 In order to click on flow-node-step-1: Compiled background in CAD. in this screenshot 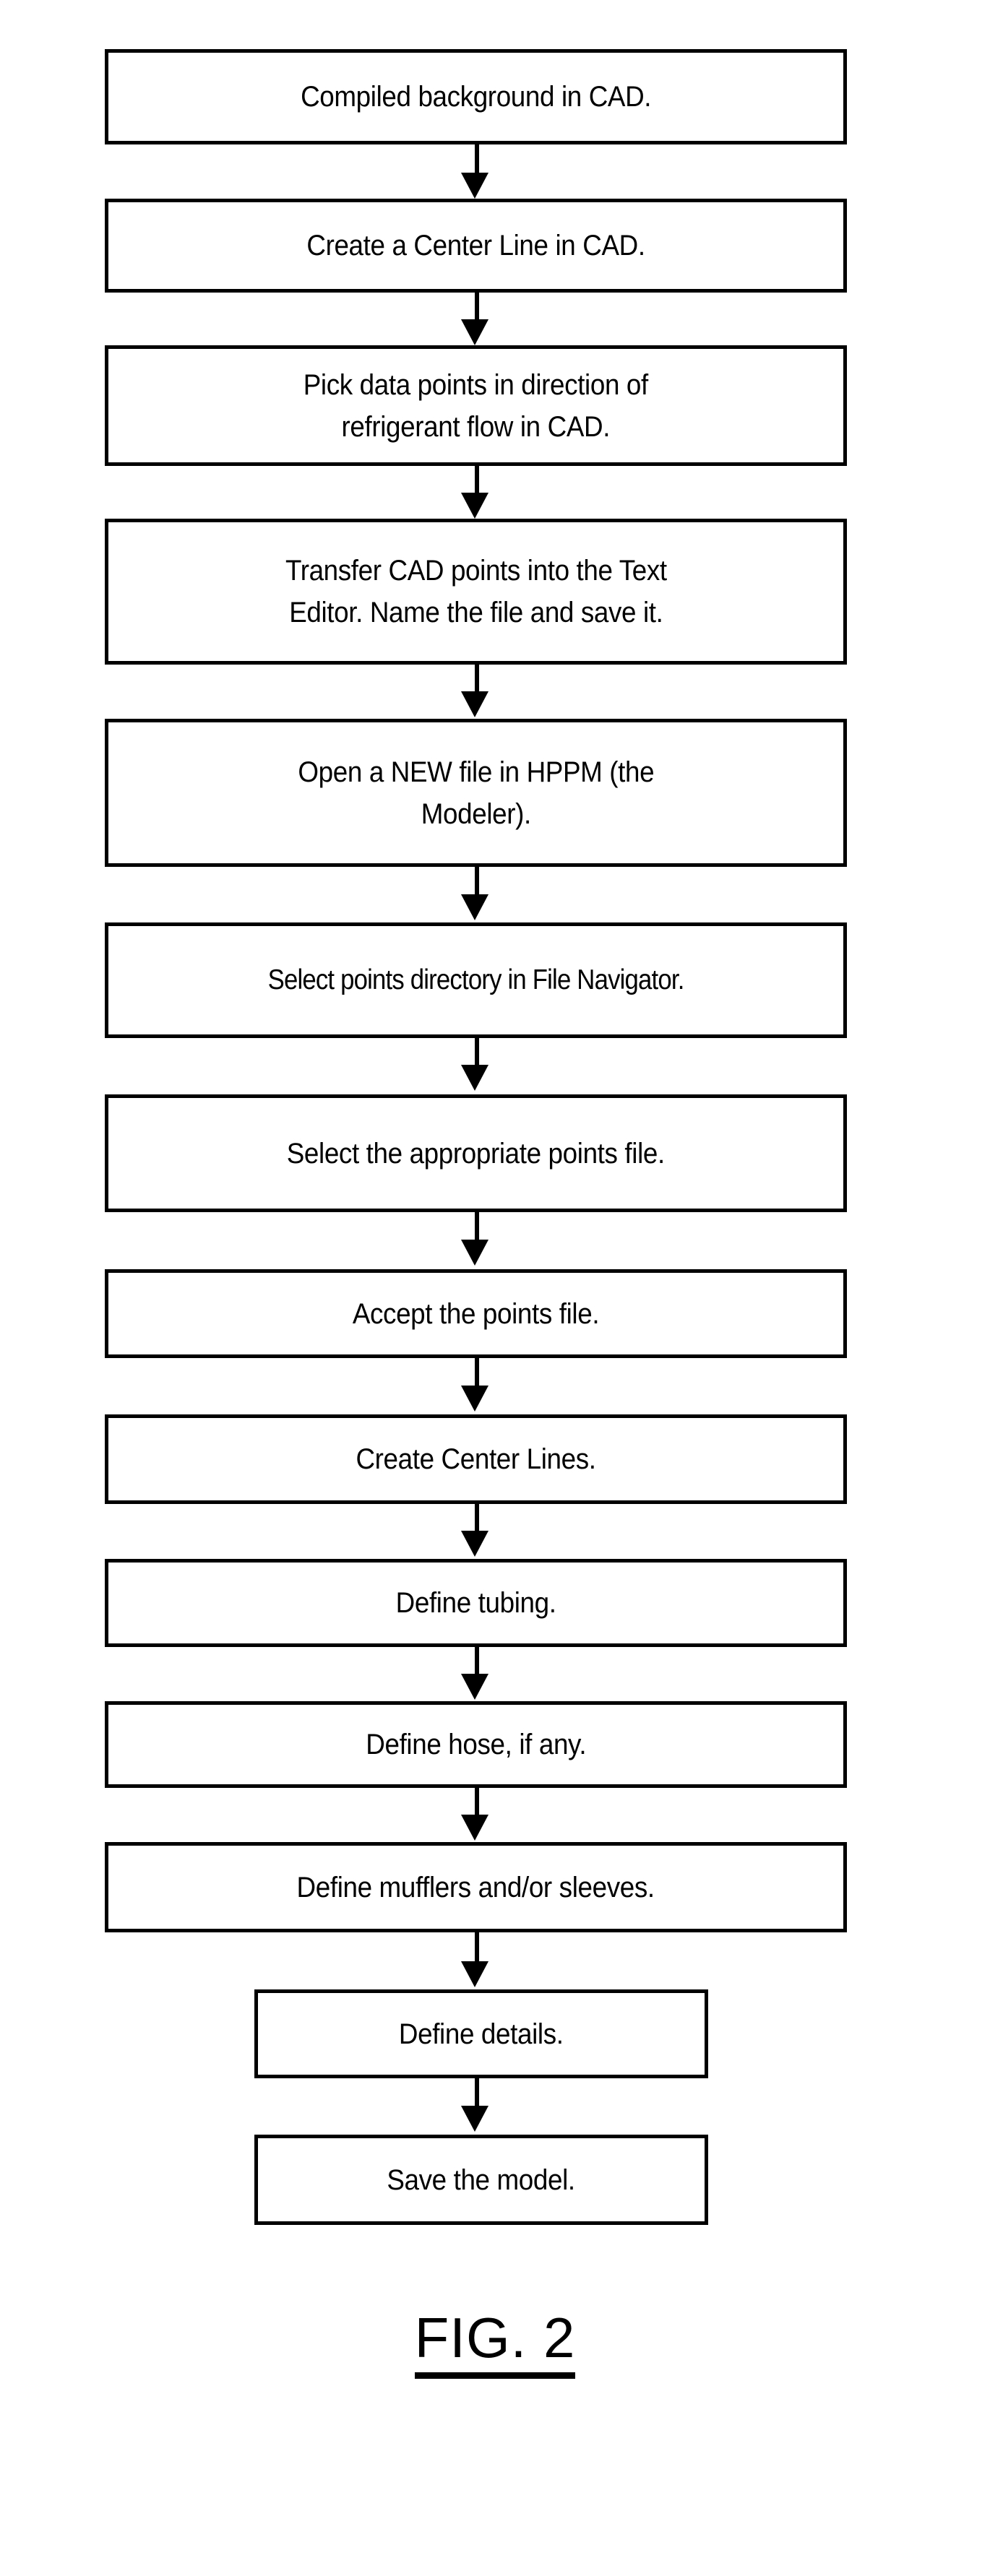, I will do `click(476, 97)`.